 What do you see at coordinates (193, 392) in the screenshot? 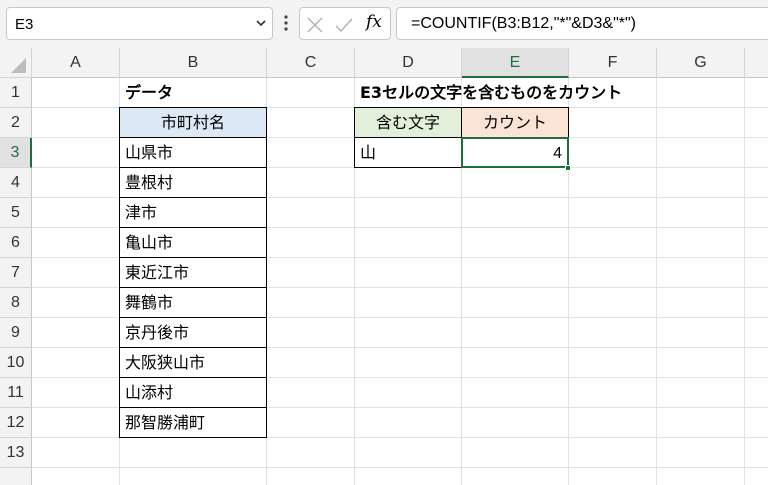
I see `cell-b11: 山添村` at bounding box center [193, 392].